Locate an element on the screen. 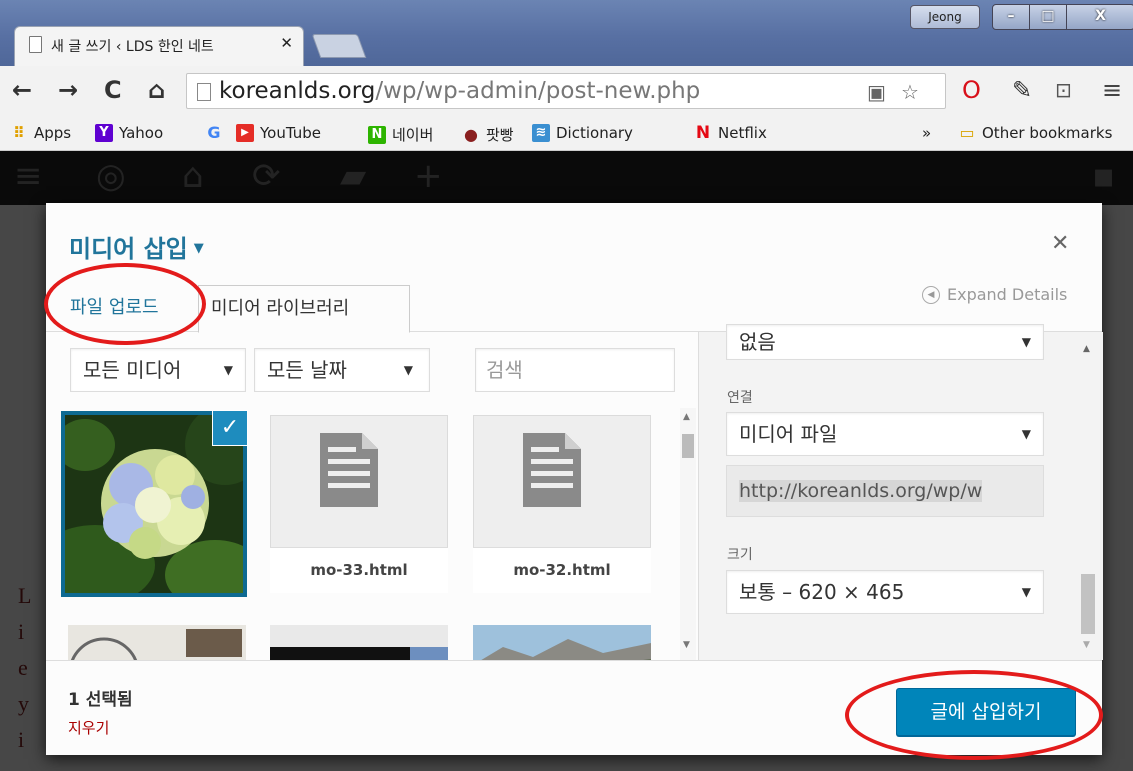  cast-icon: ⊡ is located at coordinates (1063, 90).